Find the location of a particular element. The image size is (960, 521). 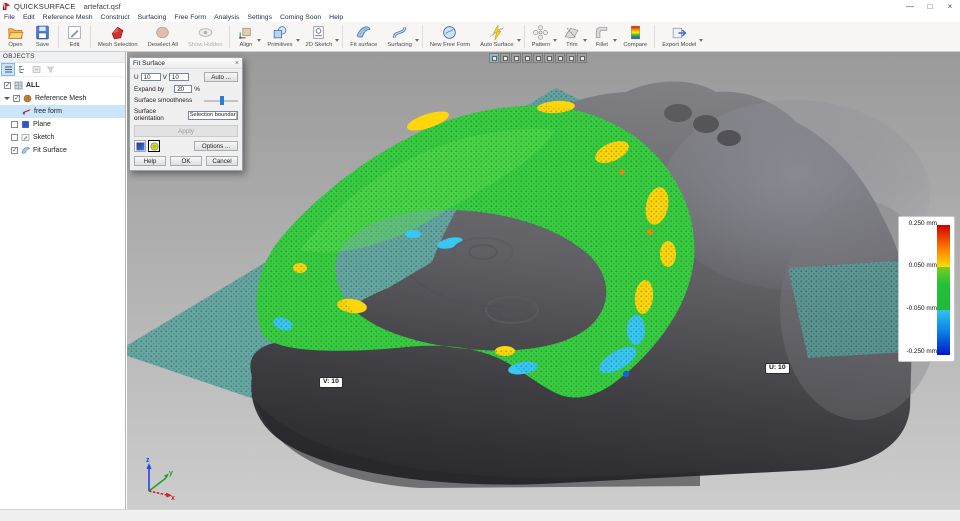

apply-button: Apply is located at coordinates (186, 131).